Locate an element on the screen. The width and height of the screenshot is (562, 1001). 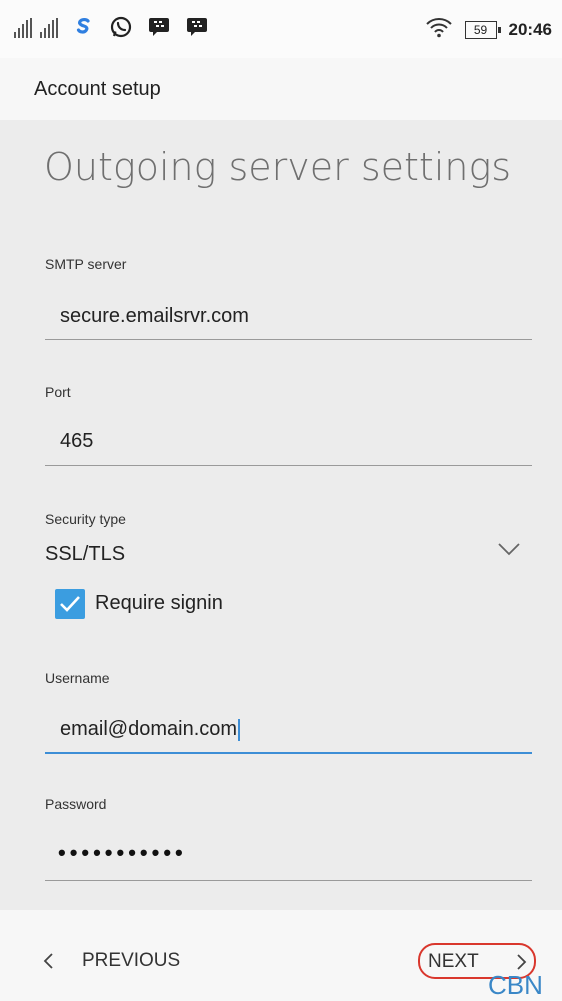
password-field: ••••••••••• is located at coordinates (122, 853).